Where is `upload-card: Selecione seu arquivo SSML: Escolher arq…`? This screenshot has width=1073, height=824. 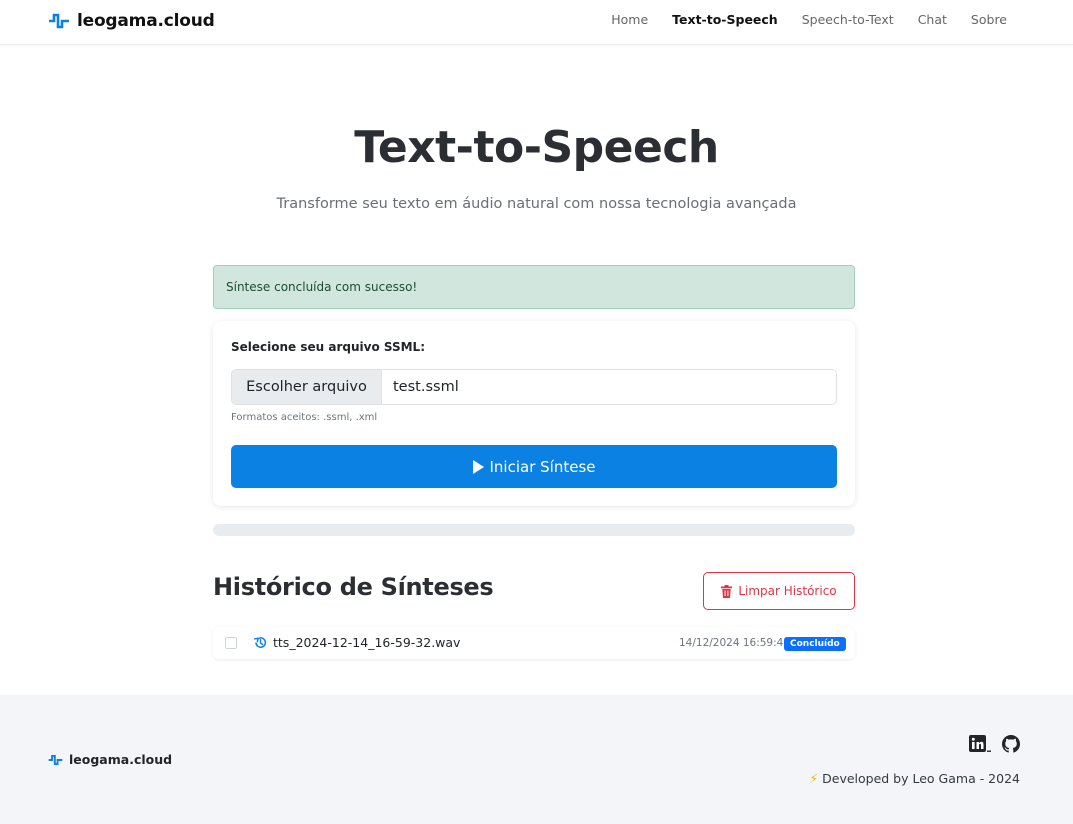
upload-card: Selecione seu arquivo SSML: Escolher arq… is located at coordinates (534, 413).